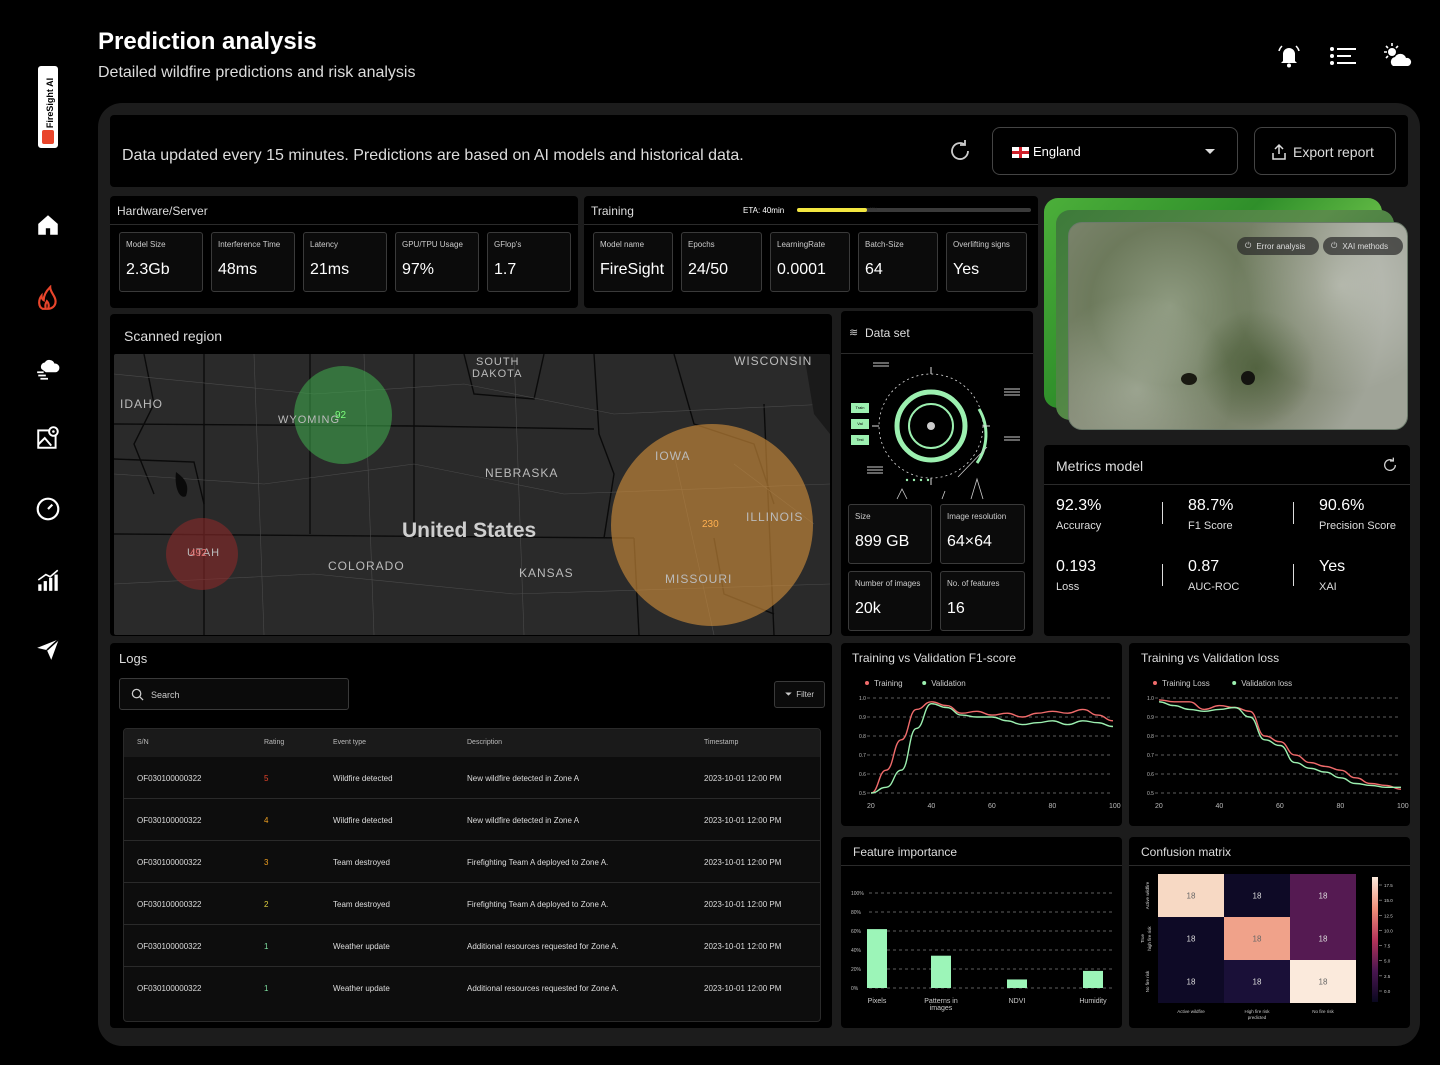  What do you see at coordinates (48, 580) in the screenshot?
I see `bar-chart-icon` at bounding box center [48, 580].